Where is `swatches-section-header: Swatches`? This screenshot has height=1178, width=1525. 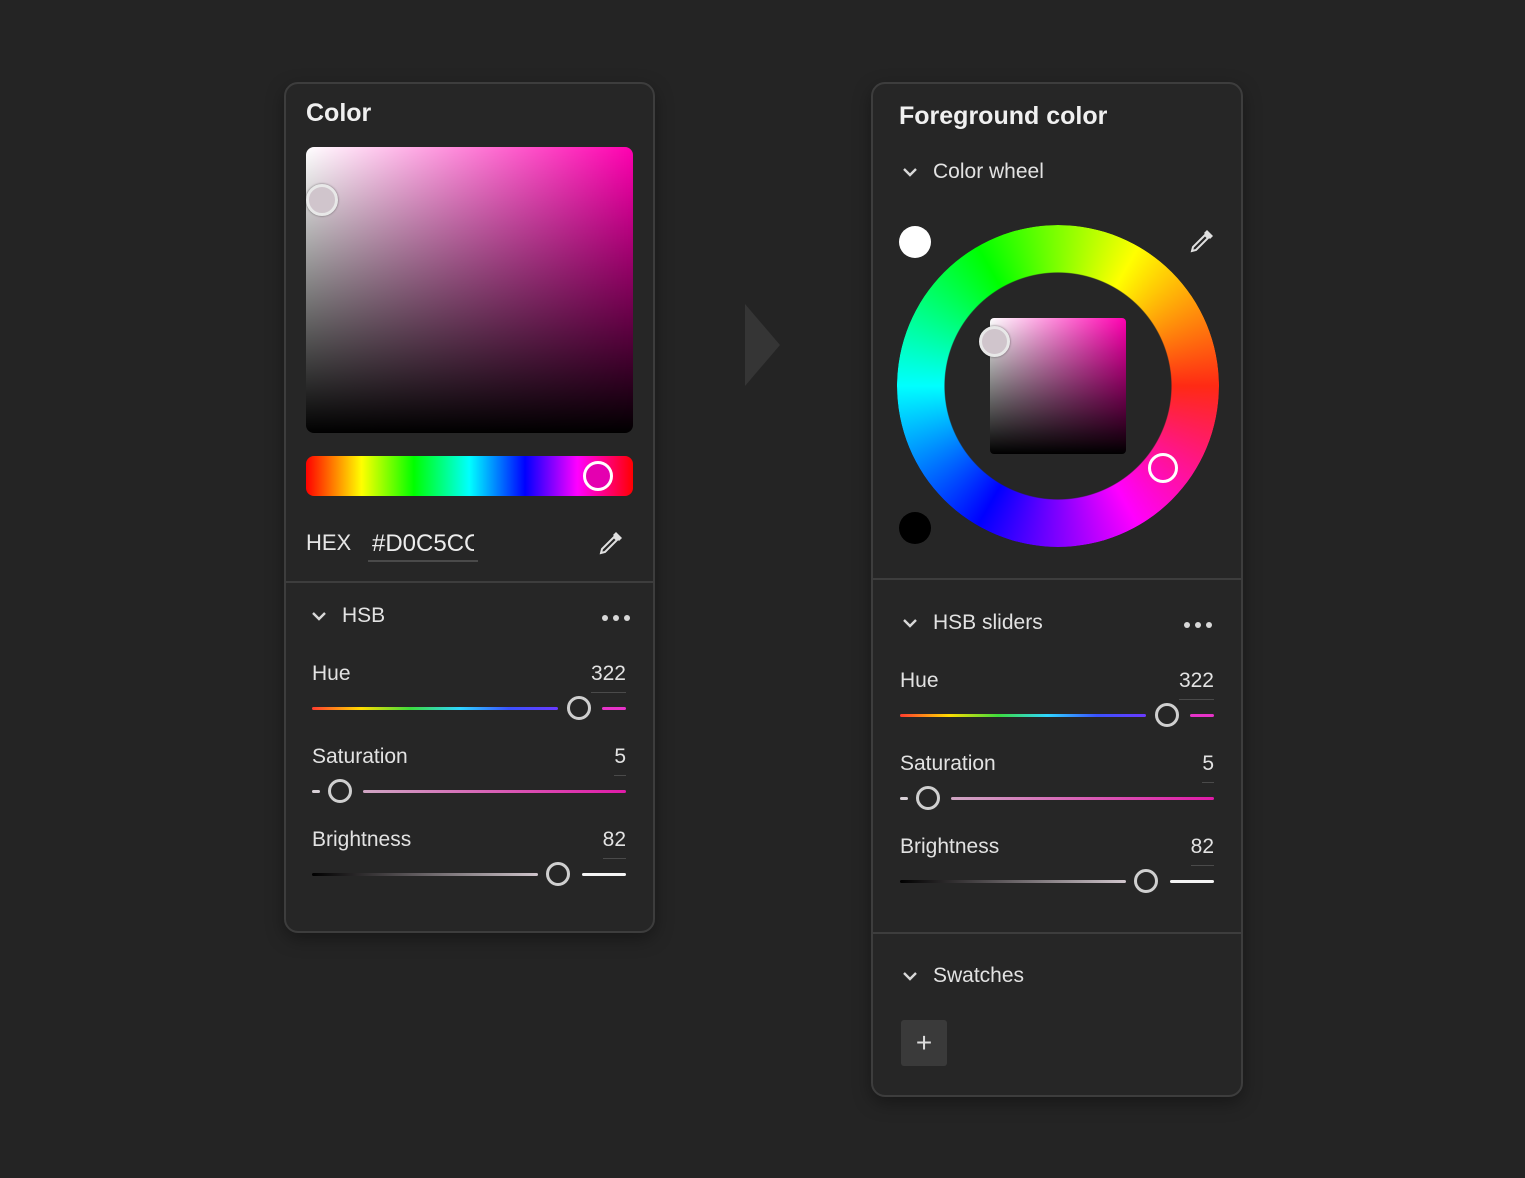 swatches-section-header: Swatches is located at coordinates (962, 976).